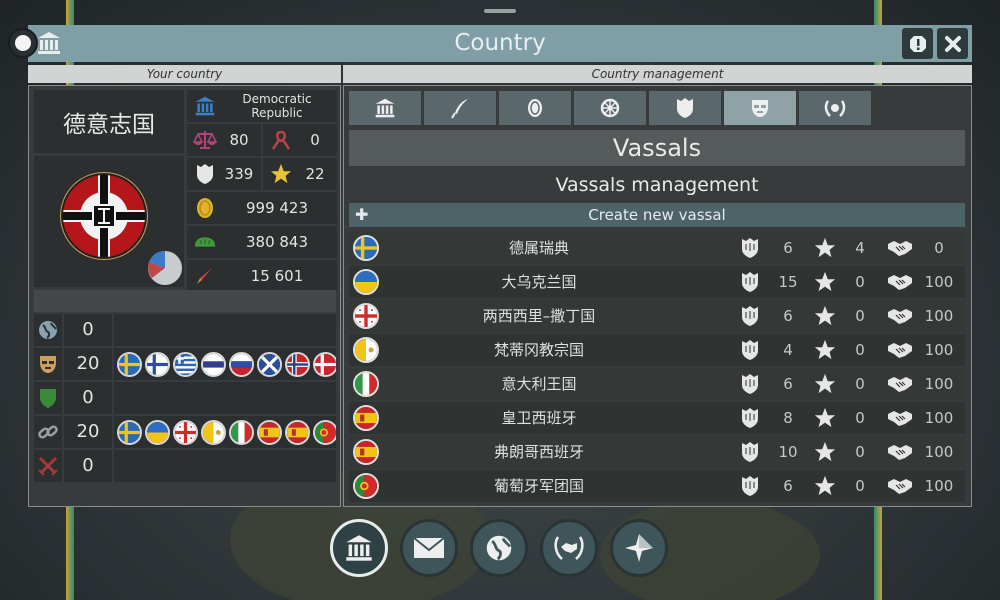  Describe the element at coordinates (262, 106) in the screenshot. I see `government-stat: Democratic Republic` at that location.